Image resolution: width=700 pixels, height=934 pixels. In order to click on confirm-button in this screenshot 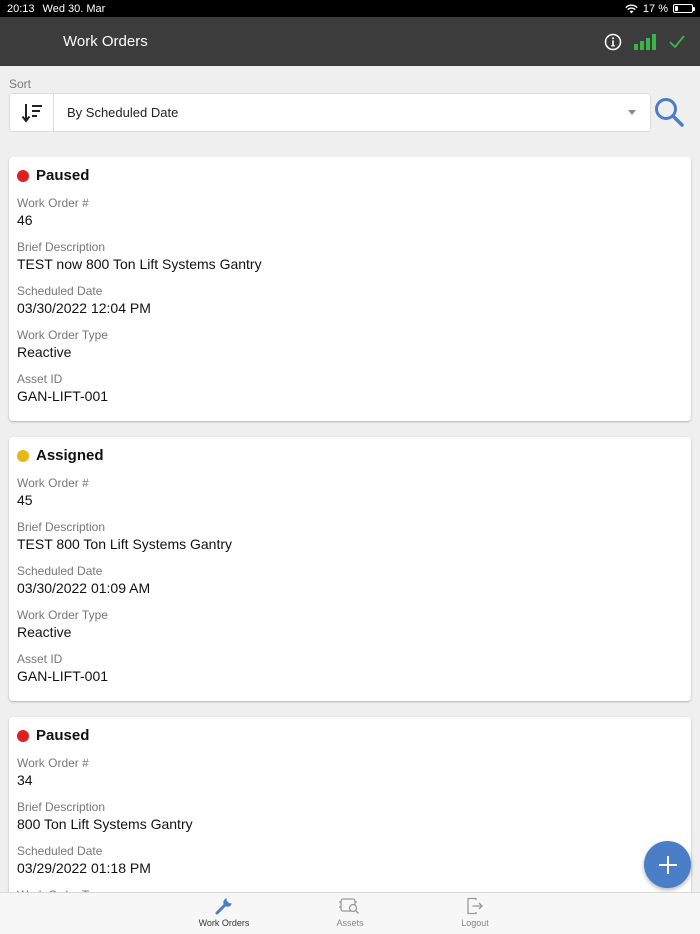, I will do `click(677, 42)`.